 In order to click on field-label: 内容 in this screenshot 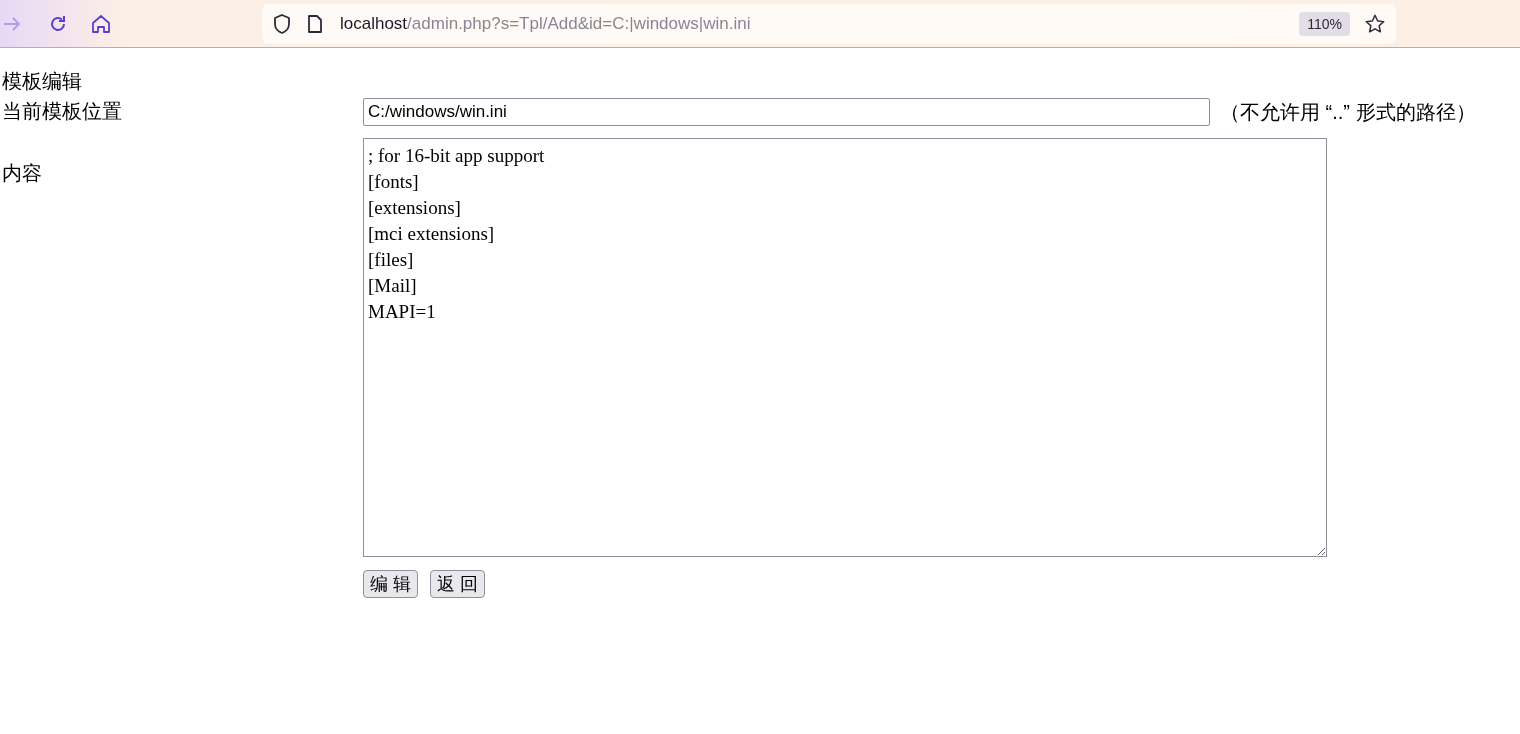, I will do `click(22, 173)`.